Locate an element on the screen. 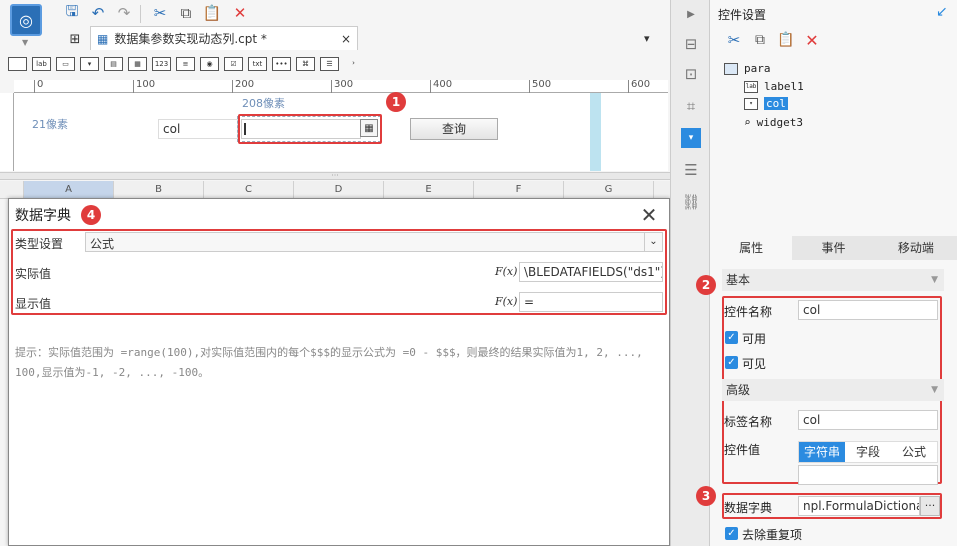 The height and width of the screenshot is (546, 957). column-header: B is located at coordinates (159, 190).